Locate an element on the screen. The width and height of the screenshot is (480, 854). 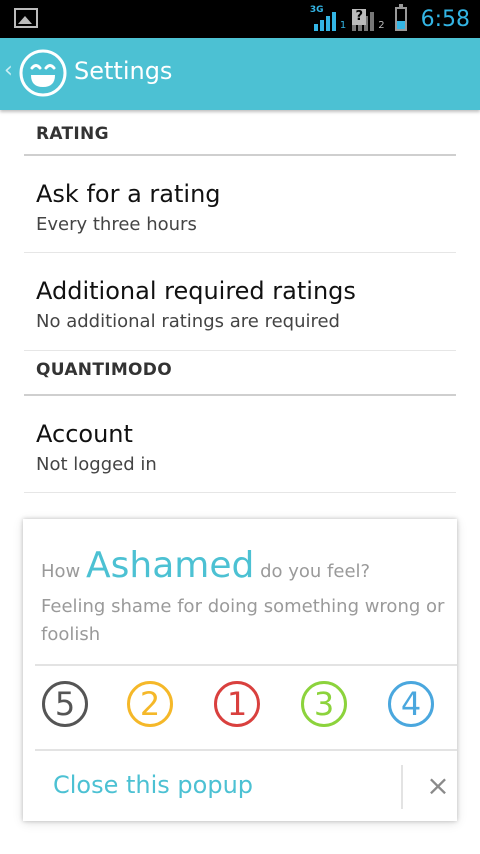
back-chevron-icon: ‹ is located at coordinates (8, 70).